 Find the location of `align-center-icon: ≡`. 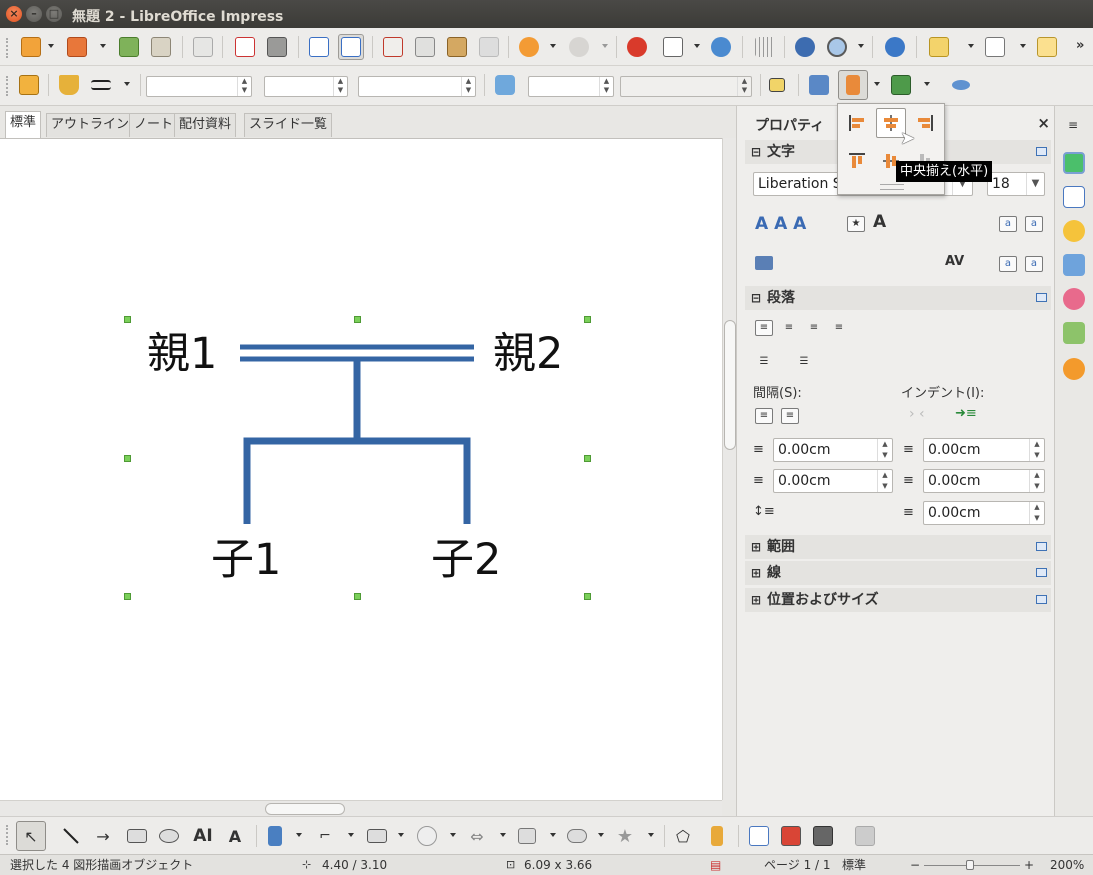

align-center-icon: ≡ is located at coordinates (789, 328).